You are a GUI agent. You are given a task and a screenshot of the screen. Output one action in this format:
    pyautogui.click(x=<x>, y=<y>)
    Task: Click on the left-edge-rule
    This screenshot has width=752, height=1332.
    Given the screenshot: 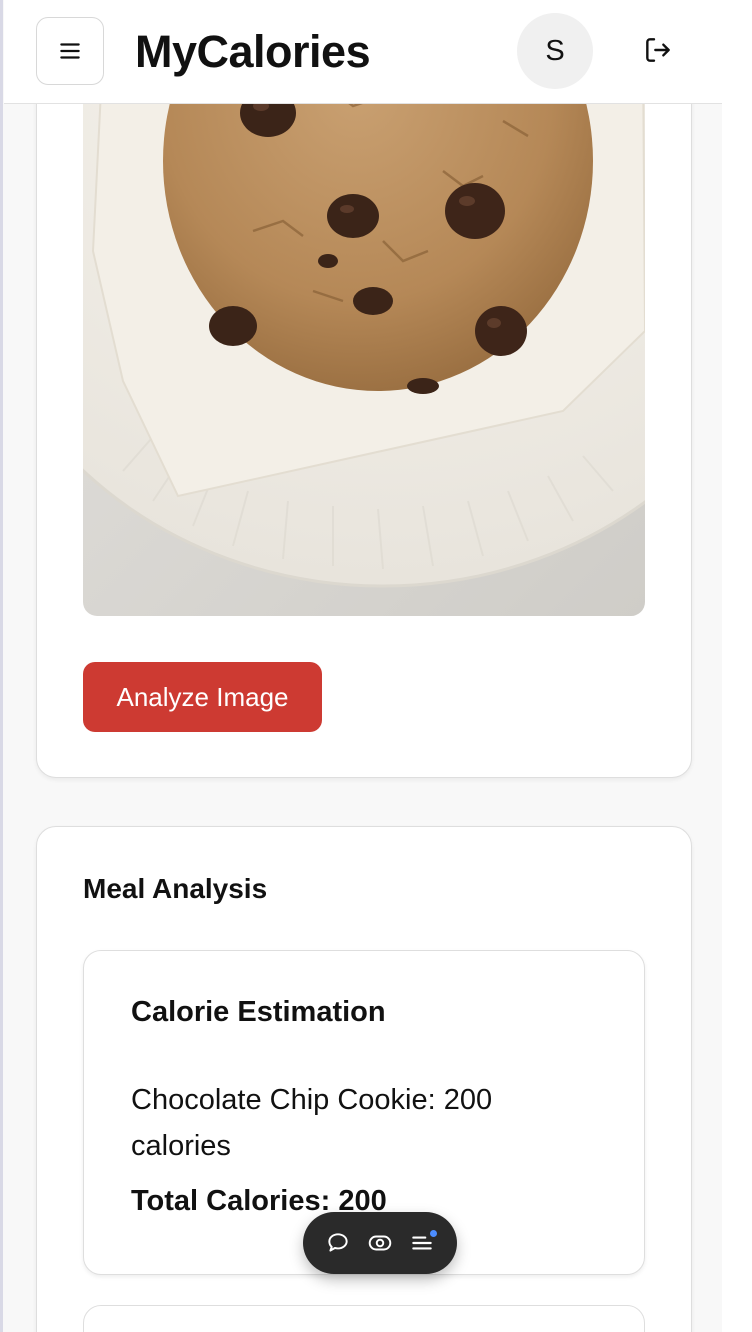 What is the action you would take?
    pyautogui.click(x=1, y=666)
    